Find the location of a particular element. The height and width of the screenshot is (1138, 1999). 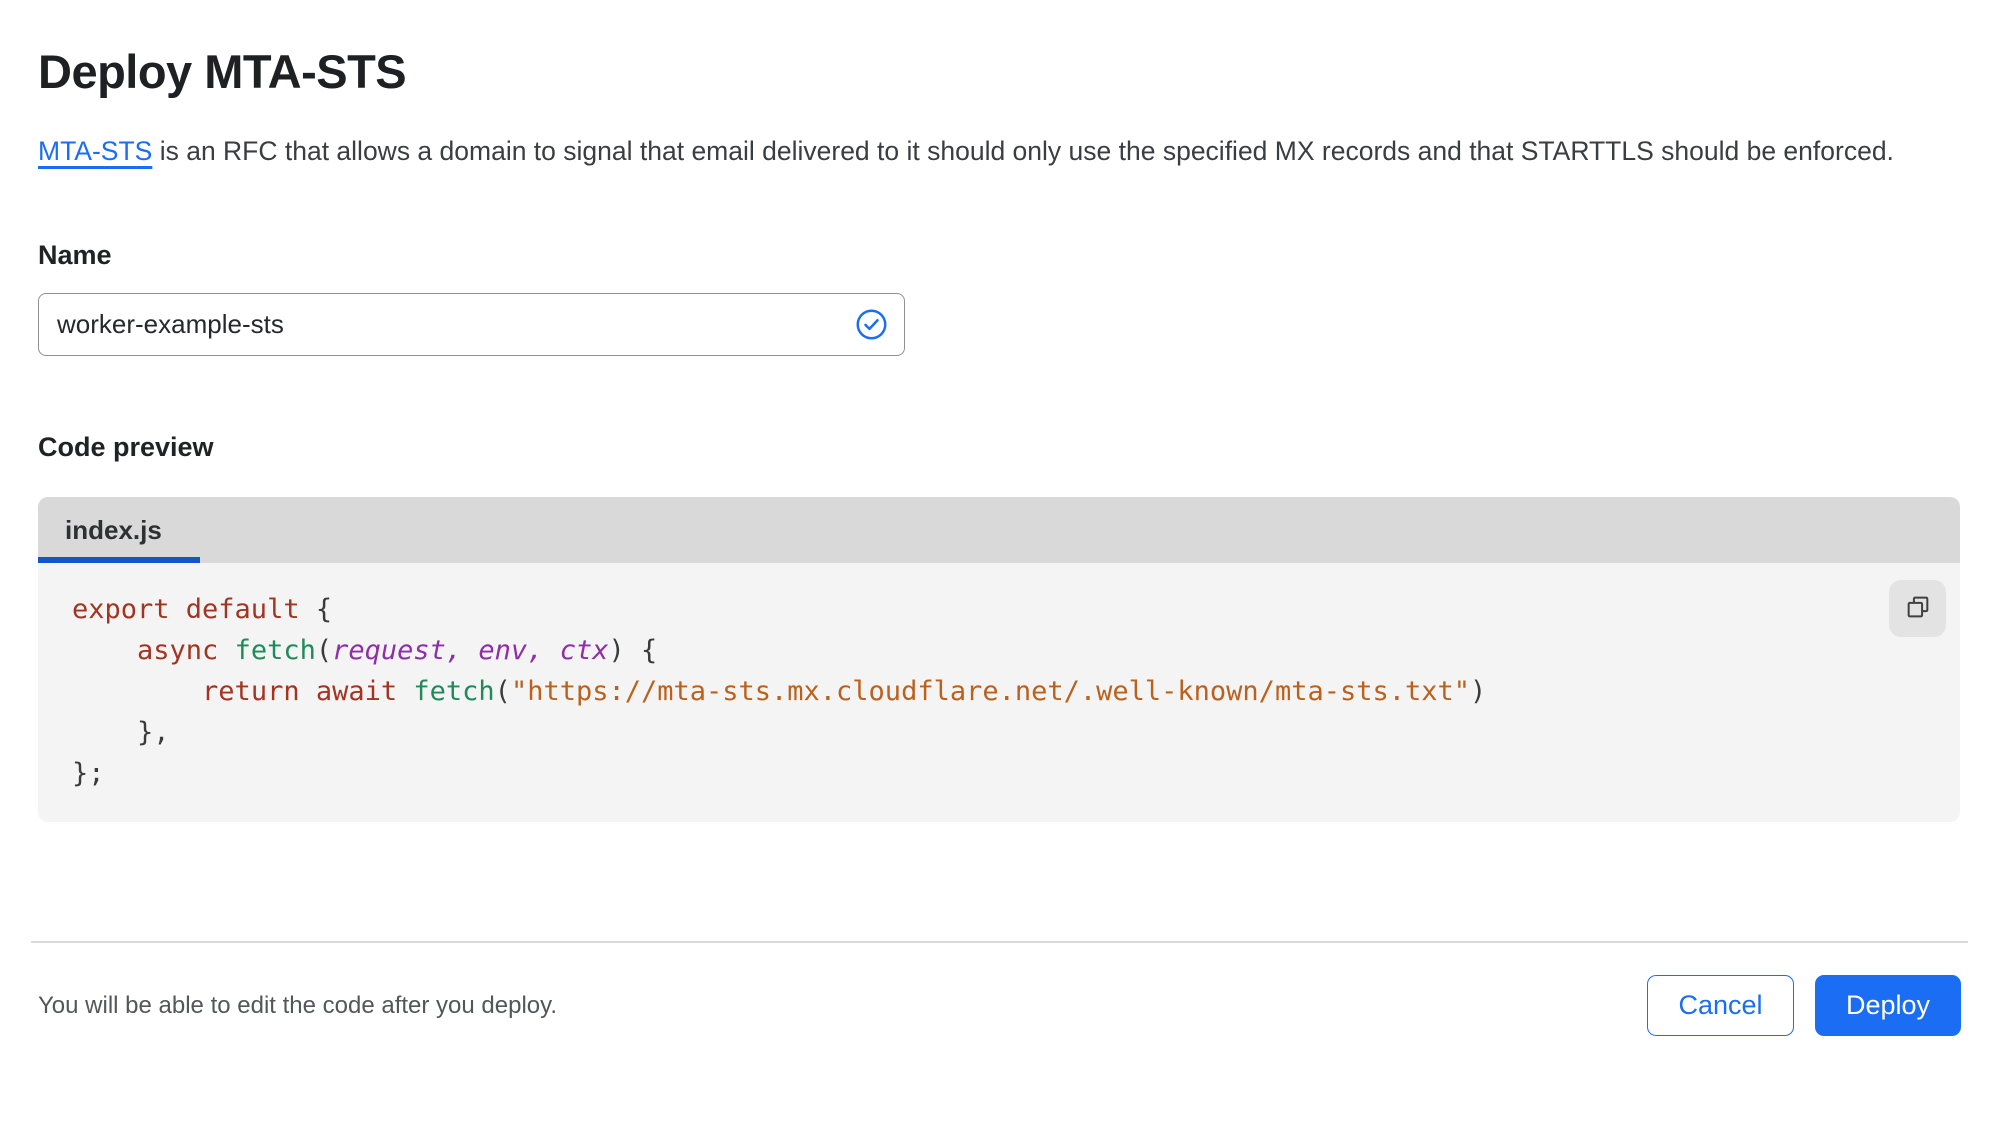

cancel-button: Cancel is located at coordinates (1720, 1005).